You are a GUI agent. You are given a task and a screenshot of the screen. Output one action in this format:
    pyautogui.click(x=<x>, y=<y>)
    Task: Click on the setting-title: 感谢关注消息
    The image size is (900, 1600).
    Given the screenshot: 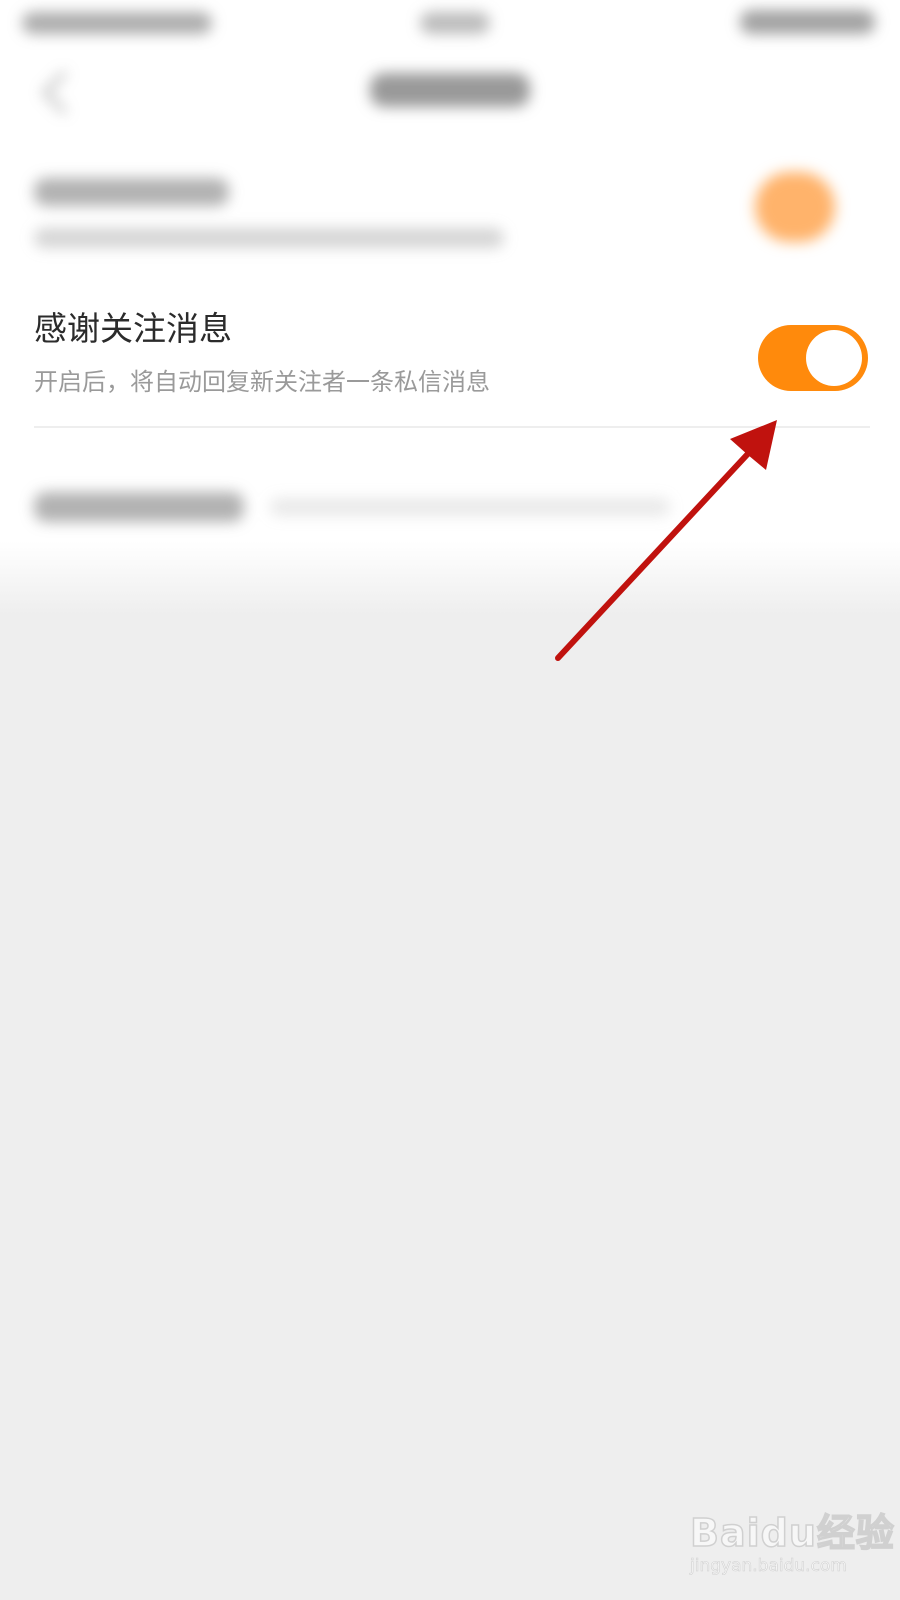 What is the action you would take?
    pyautogui.click(x=133, y=328)
    